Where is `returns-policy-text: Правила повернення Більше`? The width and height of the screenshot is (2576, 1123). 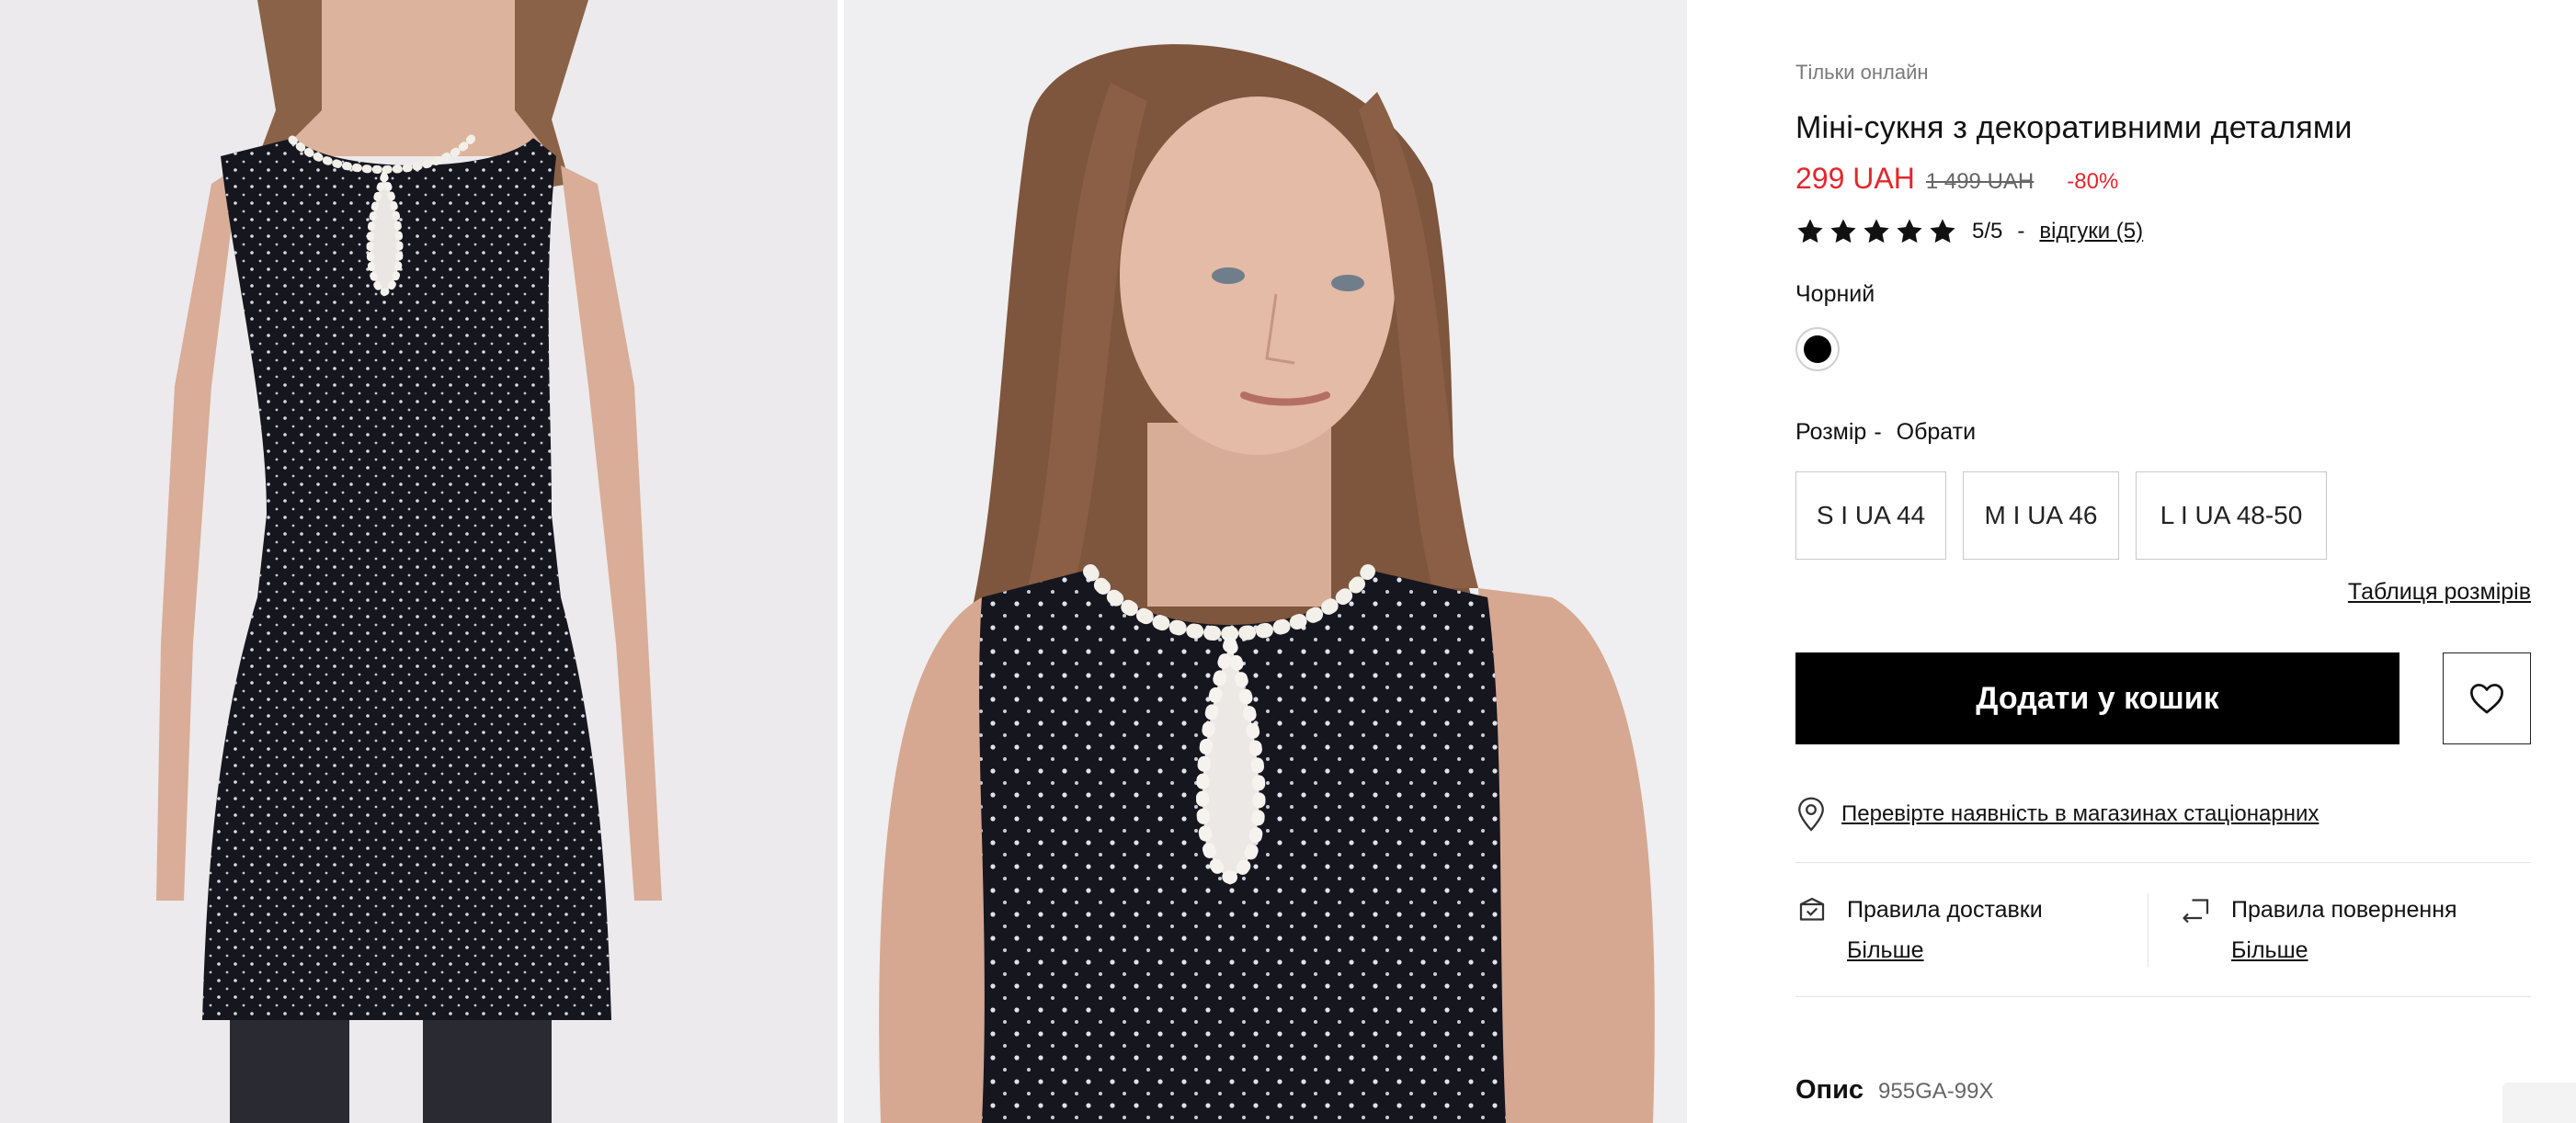
returns-policy-text: Правила повернення Більше is located at coordinates (2344, 930).